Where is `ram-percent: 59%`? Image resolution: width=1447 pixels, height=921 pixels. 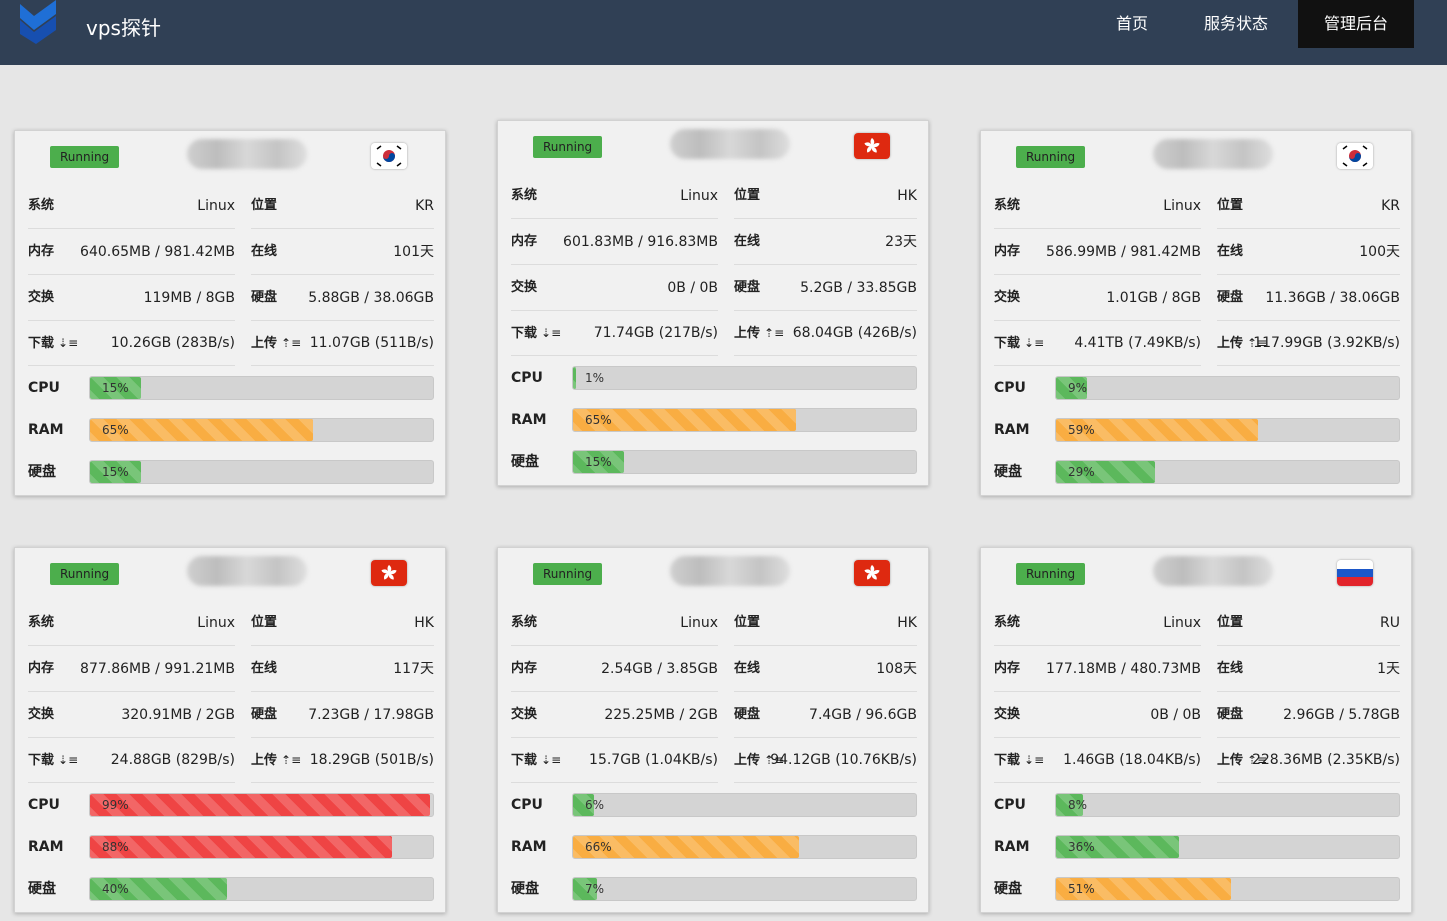 ram-percent: 59% is located at coordinates (1081, 430).